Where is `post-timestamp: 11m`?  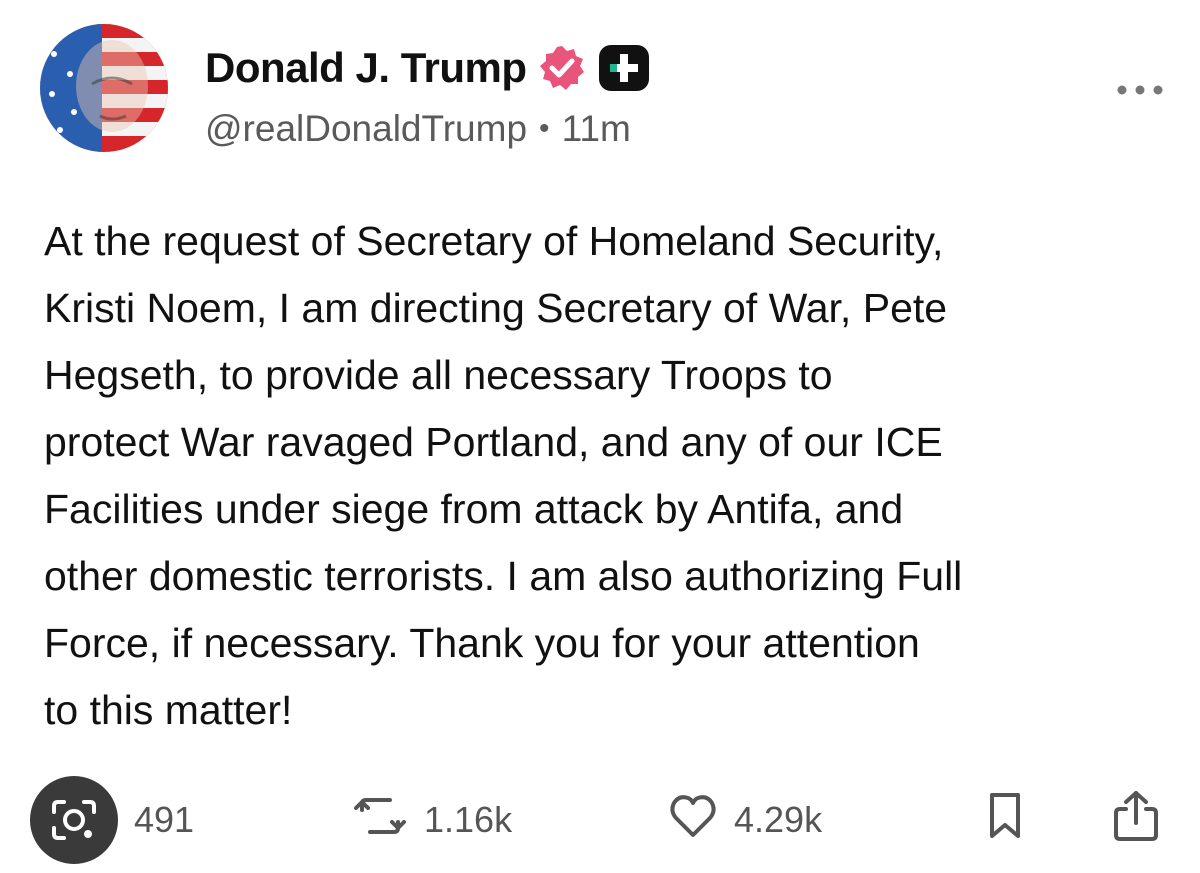
post-timestamp: 11m is located at coordinates (596, 129).